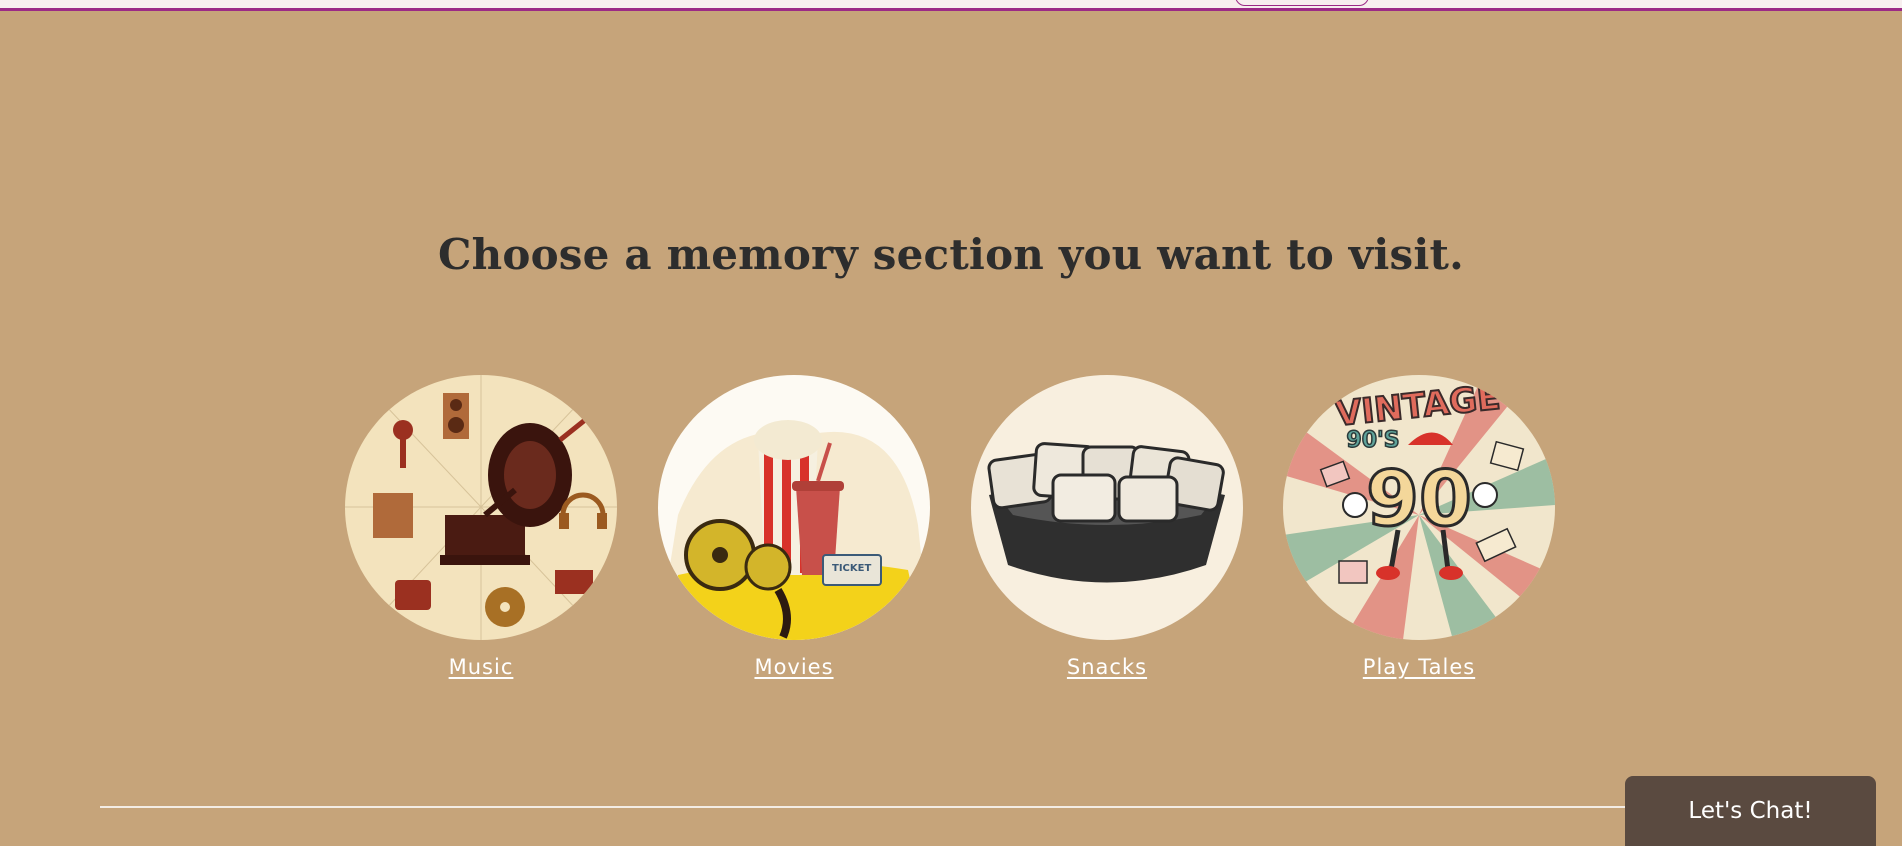 The width and height of the screenshot is (1902, 846). What do you see at coordinates (1419, 498) in the screenshot?
I see `vintage-number: 90` at bounding box center [1419, 498].